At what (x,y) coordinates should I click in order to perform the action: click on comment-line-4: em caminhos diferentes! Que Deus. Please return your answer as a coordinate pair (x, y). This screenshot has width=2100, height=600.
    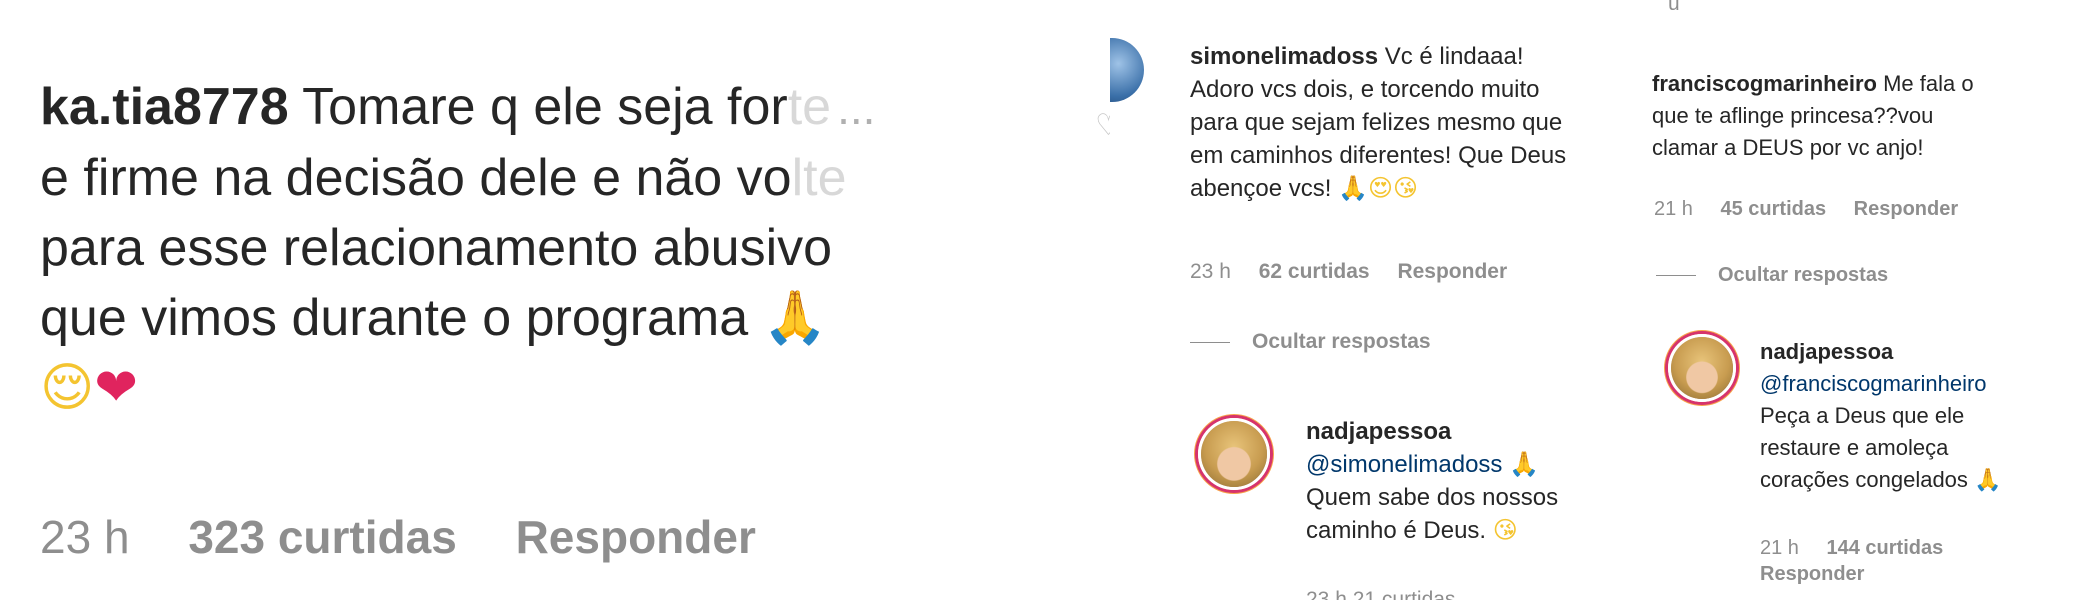
    Looking at the image, I should click on (1378, 155).